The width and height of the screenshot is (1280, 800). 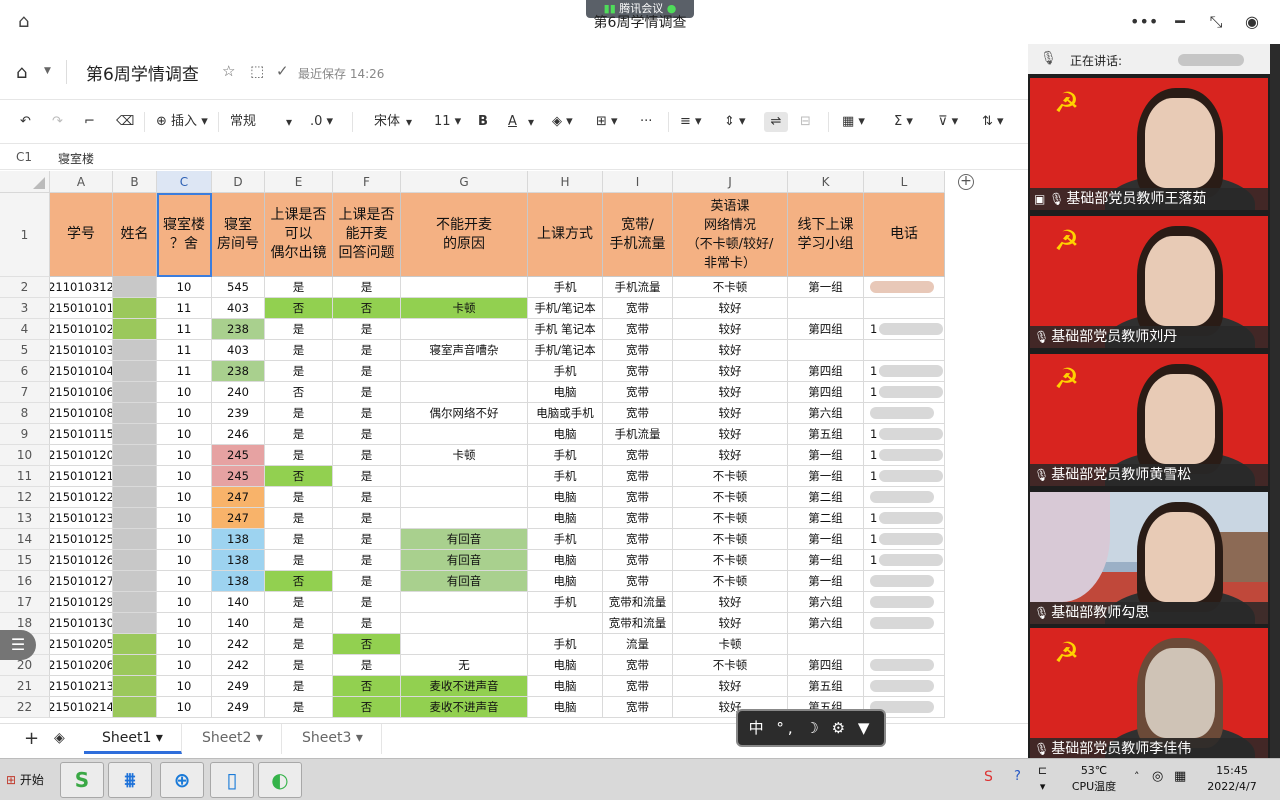 What do you see at coordinates (826, 329) in the screenshot?
I see `cell-k: 第四组` at bounding box center [826, 329].